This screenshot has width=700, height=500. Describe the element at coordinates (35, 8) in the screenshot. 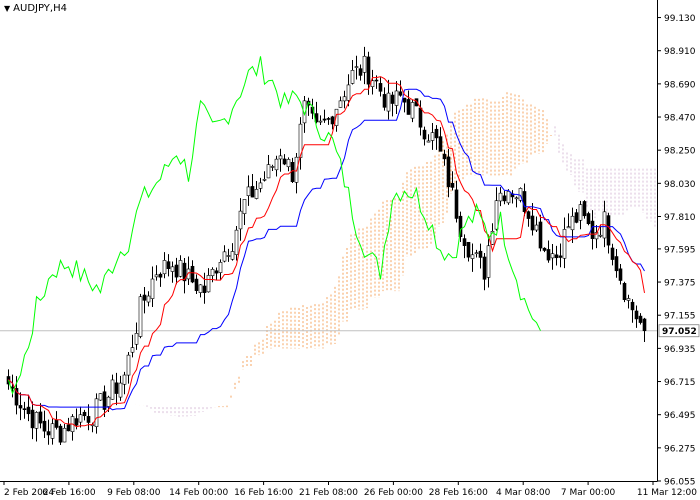

I see `symbol-header: ▼ AUDJPY,H4` at that location.